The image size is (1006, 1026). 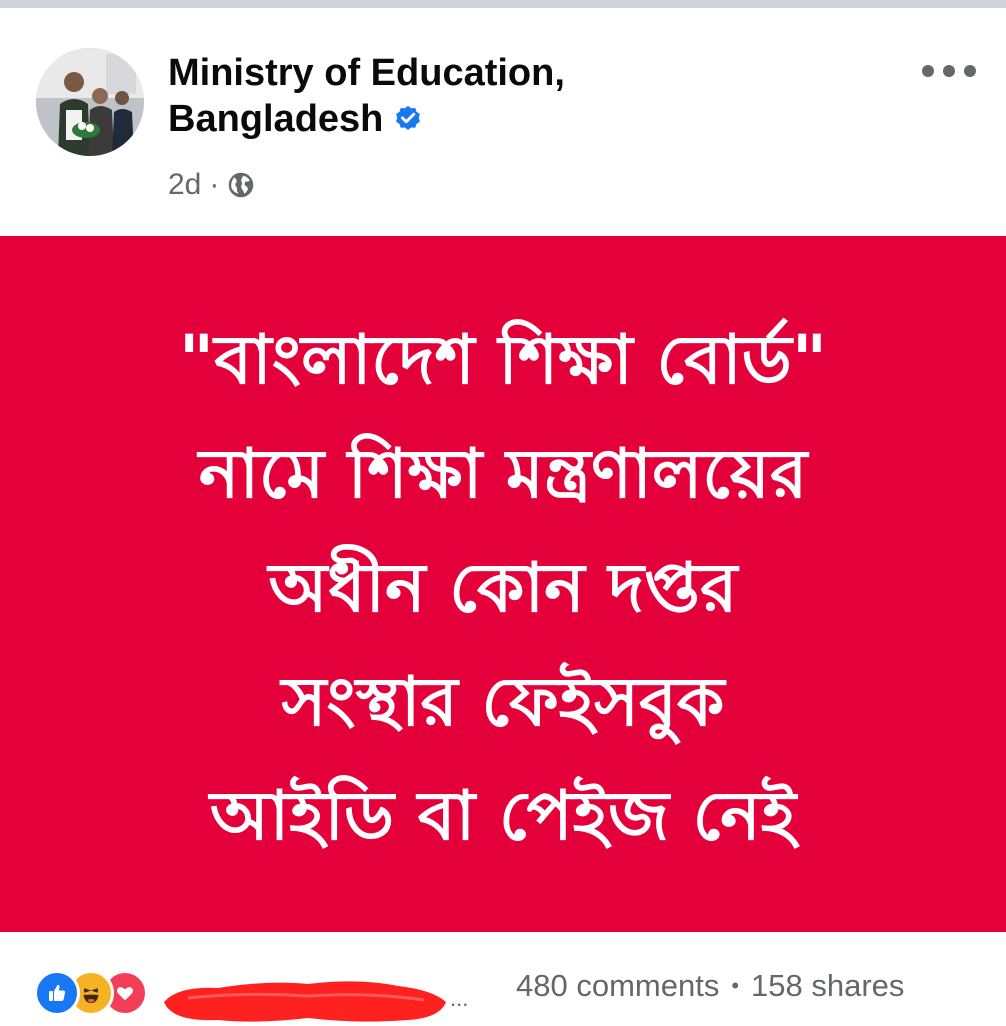 I want to click on comments-count: 480 comments, so click(x=617, y=986).